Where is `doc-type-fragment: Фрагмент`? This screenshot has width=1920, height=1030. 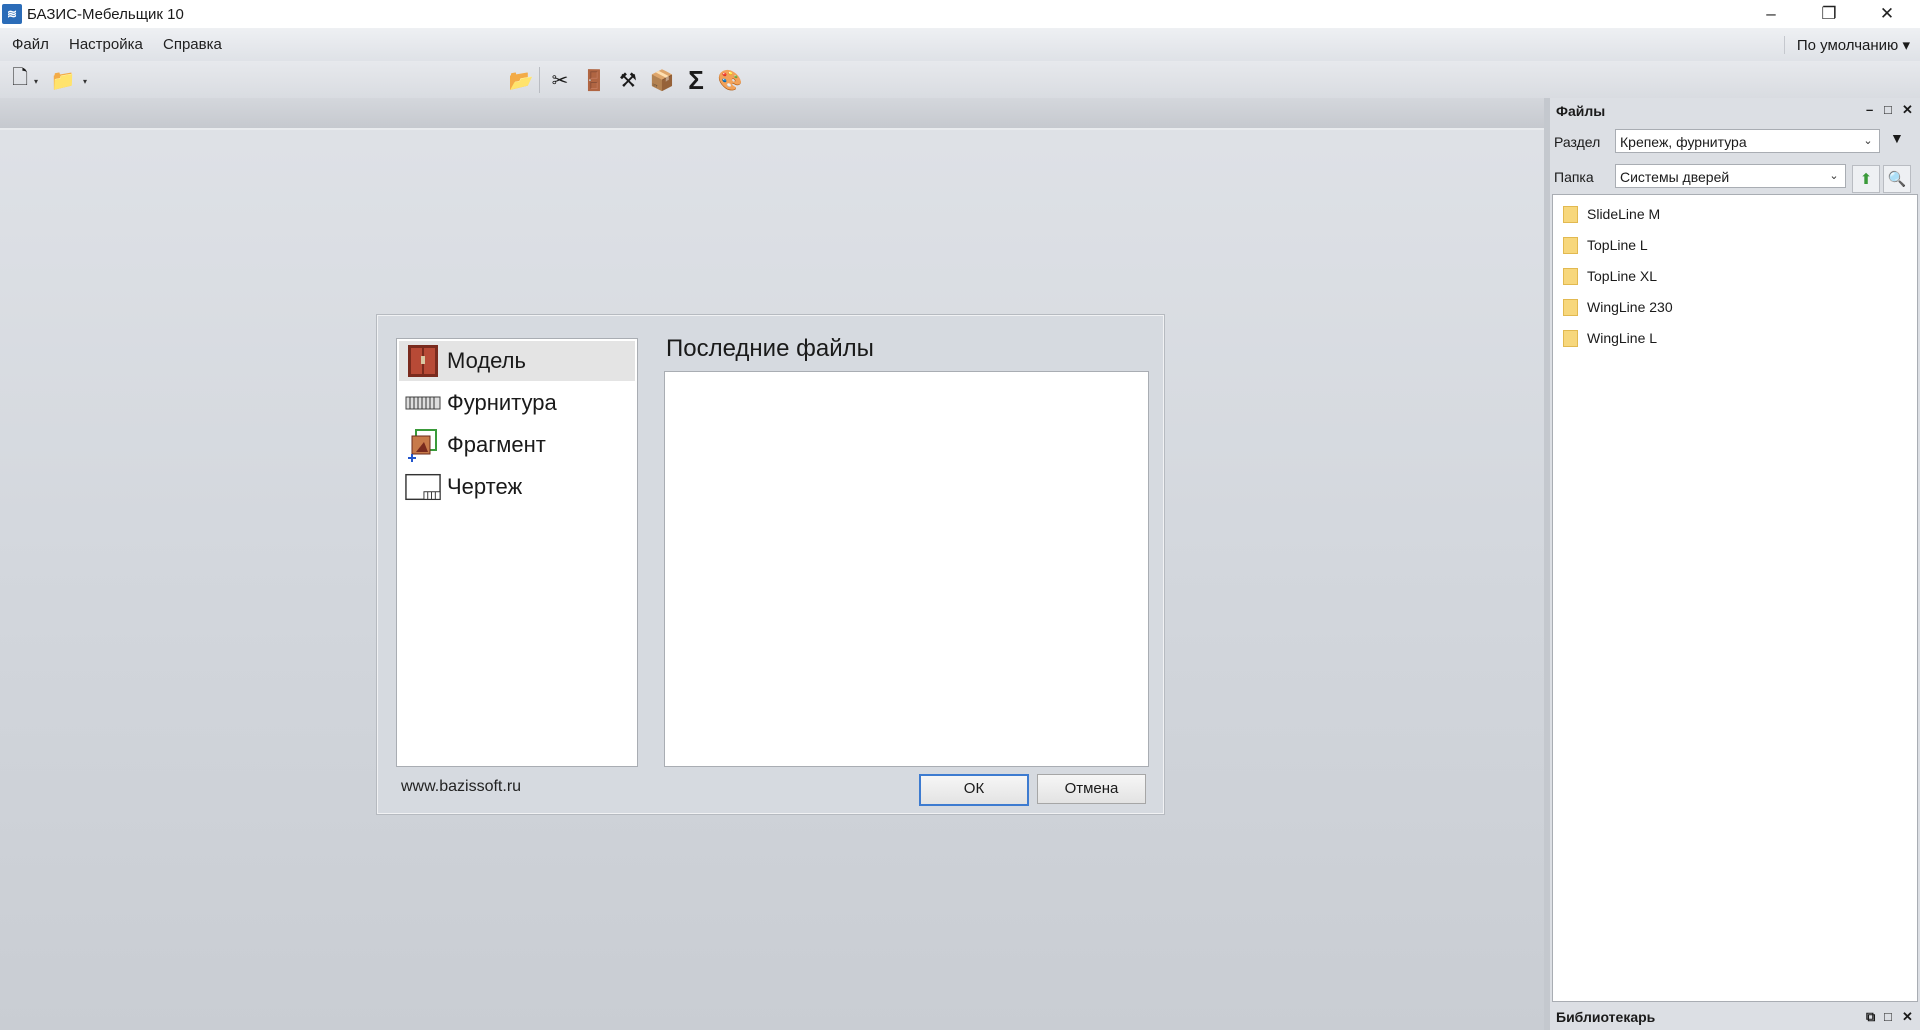
doc-type-fragment: Фрагмент is located at coordinates (517, 445).